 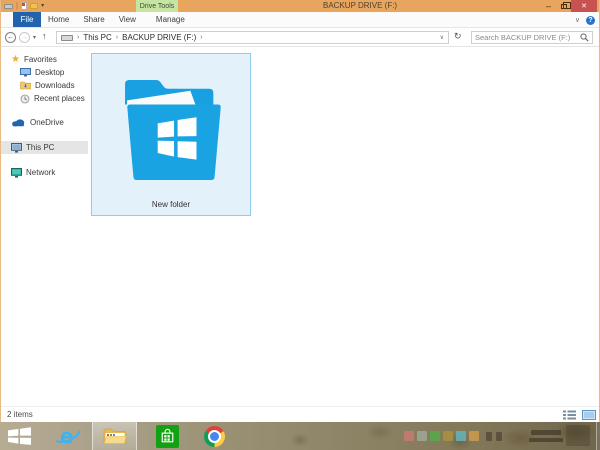 I want to click on search-icon, so click(x=584, y=37).